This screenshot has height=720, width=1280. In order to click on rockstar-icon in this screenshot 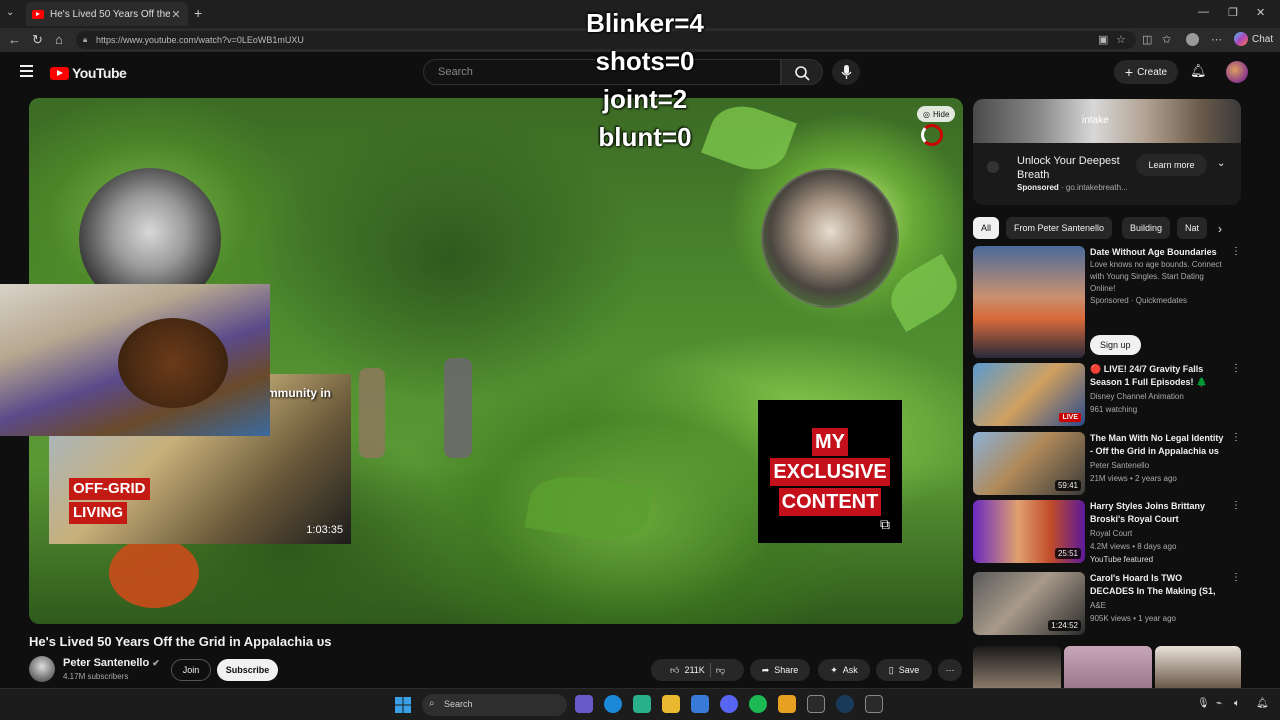, I will do `click(787, 704)`.